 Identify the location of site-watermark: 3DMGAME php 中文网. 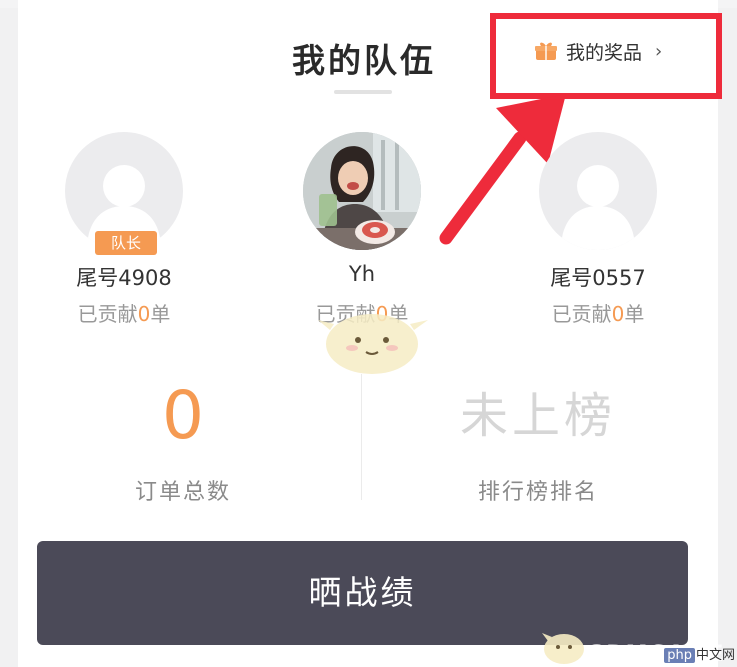
(638, 641).